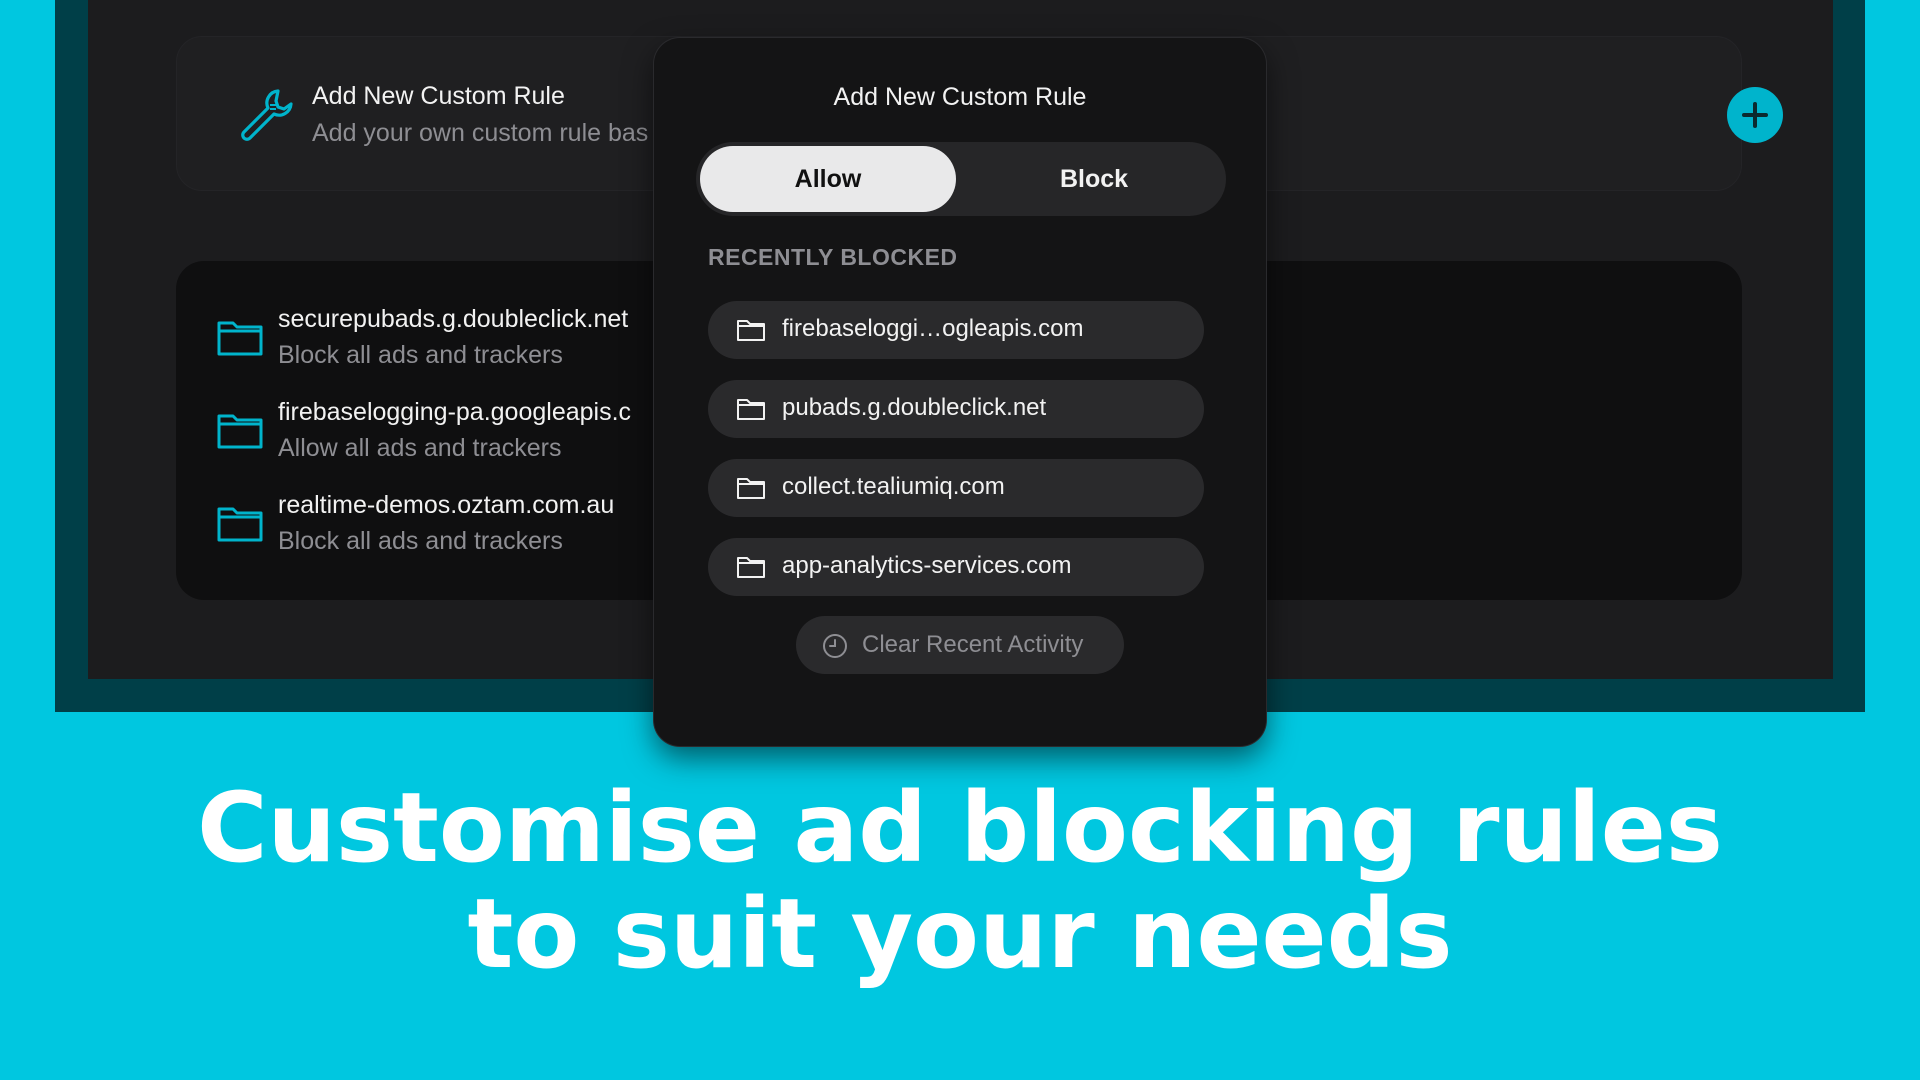  I want to click on headline-line-1: Customise ad blocking rules, so click(960, 828).